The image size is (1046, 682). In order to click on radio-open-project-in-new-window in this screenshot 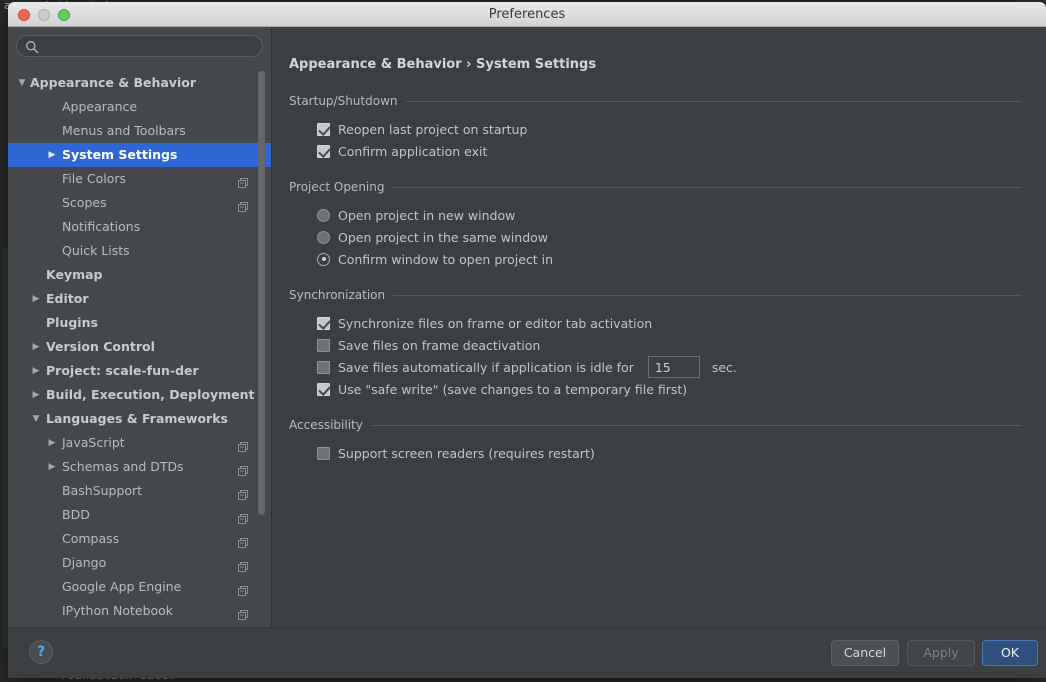, I will do `click(323, 215)`.